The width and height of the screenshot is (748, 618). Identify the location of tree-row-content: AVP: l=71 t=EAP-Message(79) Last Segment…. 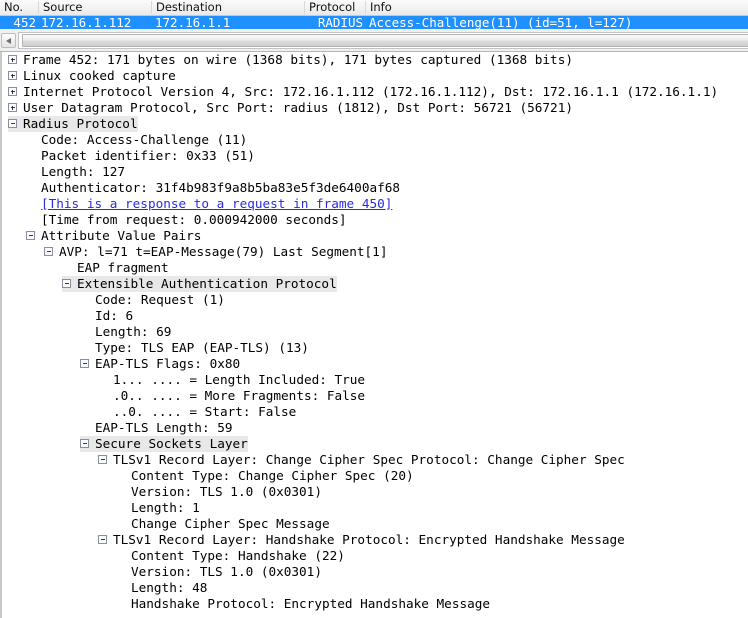
(215, 252).